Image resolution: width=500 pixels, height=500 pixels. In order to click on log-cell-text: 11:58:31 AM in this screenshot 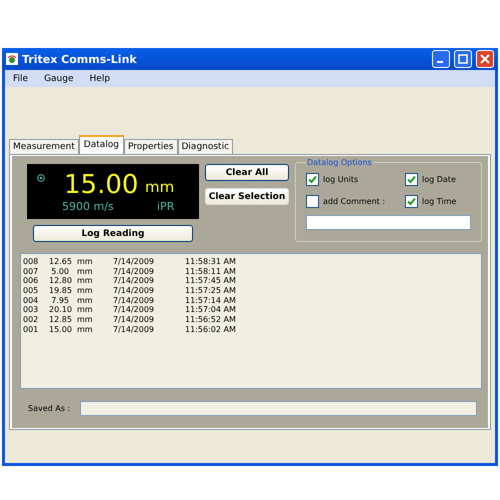, I will do `click(211, 262)`.